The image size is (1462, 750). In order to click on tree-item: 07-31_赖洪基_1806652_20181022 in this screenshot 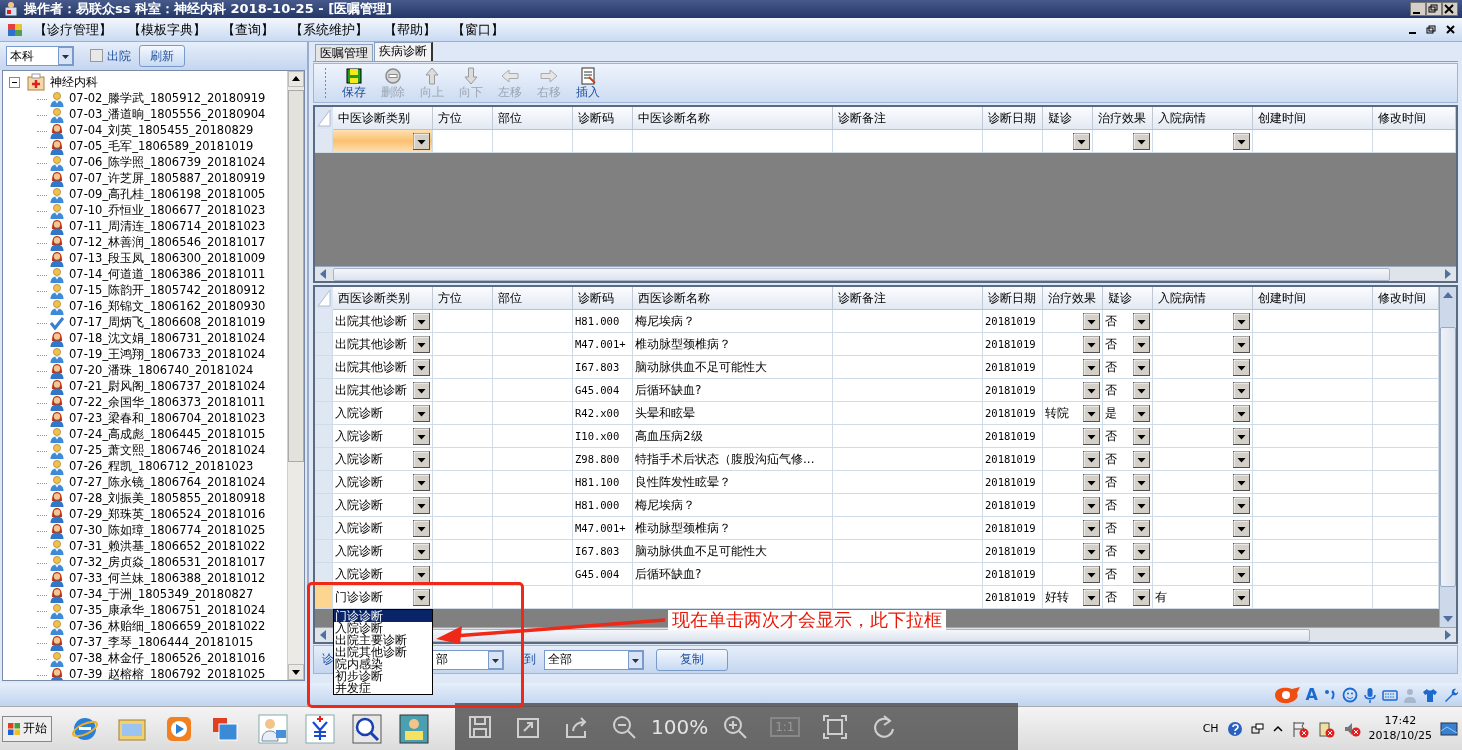, I will do `click(167, 547)`.